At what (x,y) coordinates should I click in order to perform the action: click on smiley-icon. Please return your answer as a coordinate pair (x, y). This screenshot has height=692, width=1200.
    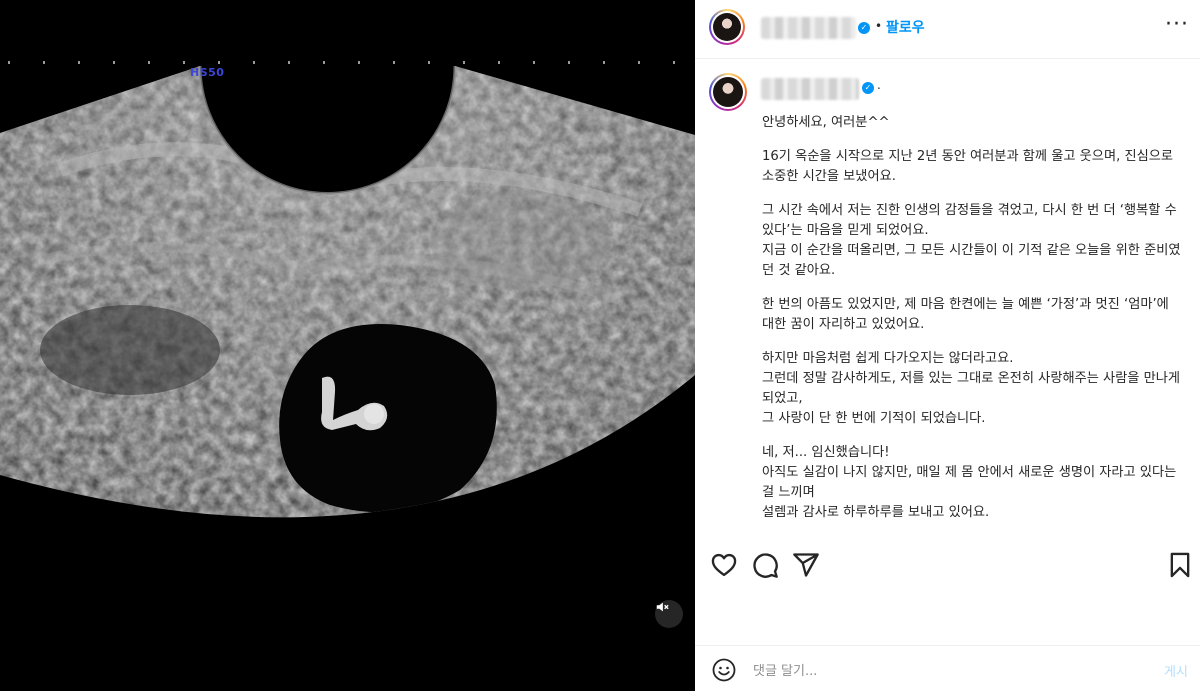
    Looking at the image, I should click on (724, 670).